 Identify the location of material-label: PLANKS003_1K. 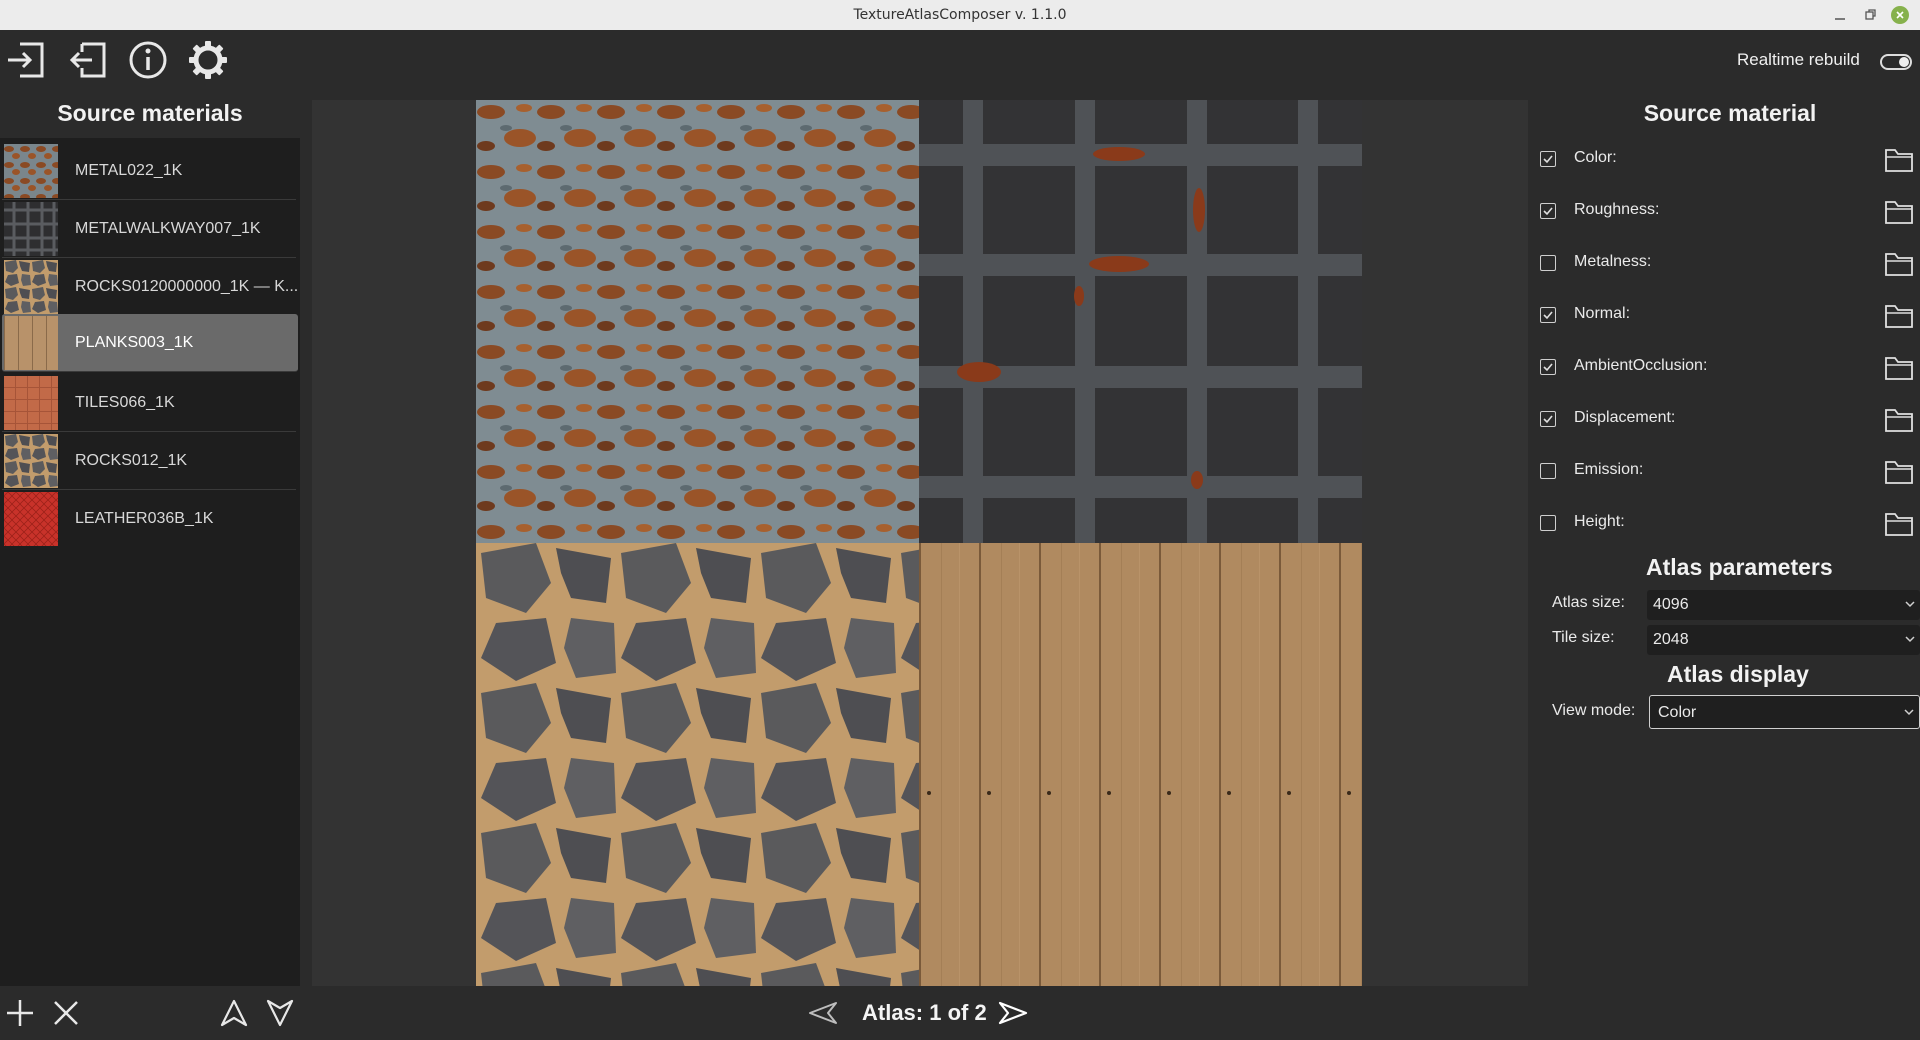
(134, 342).